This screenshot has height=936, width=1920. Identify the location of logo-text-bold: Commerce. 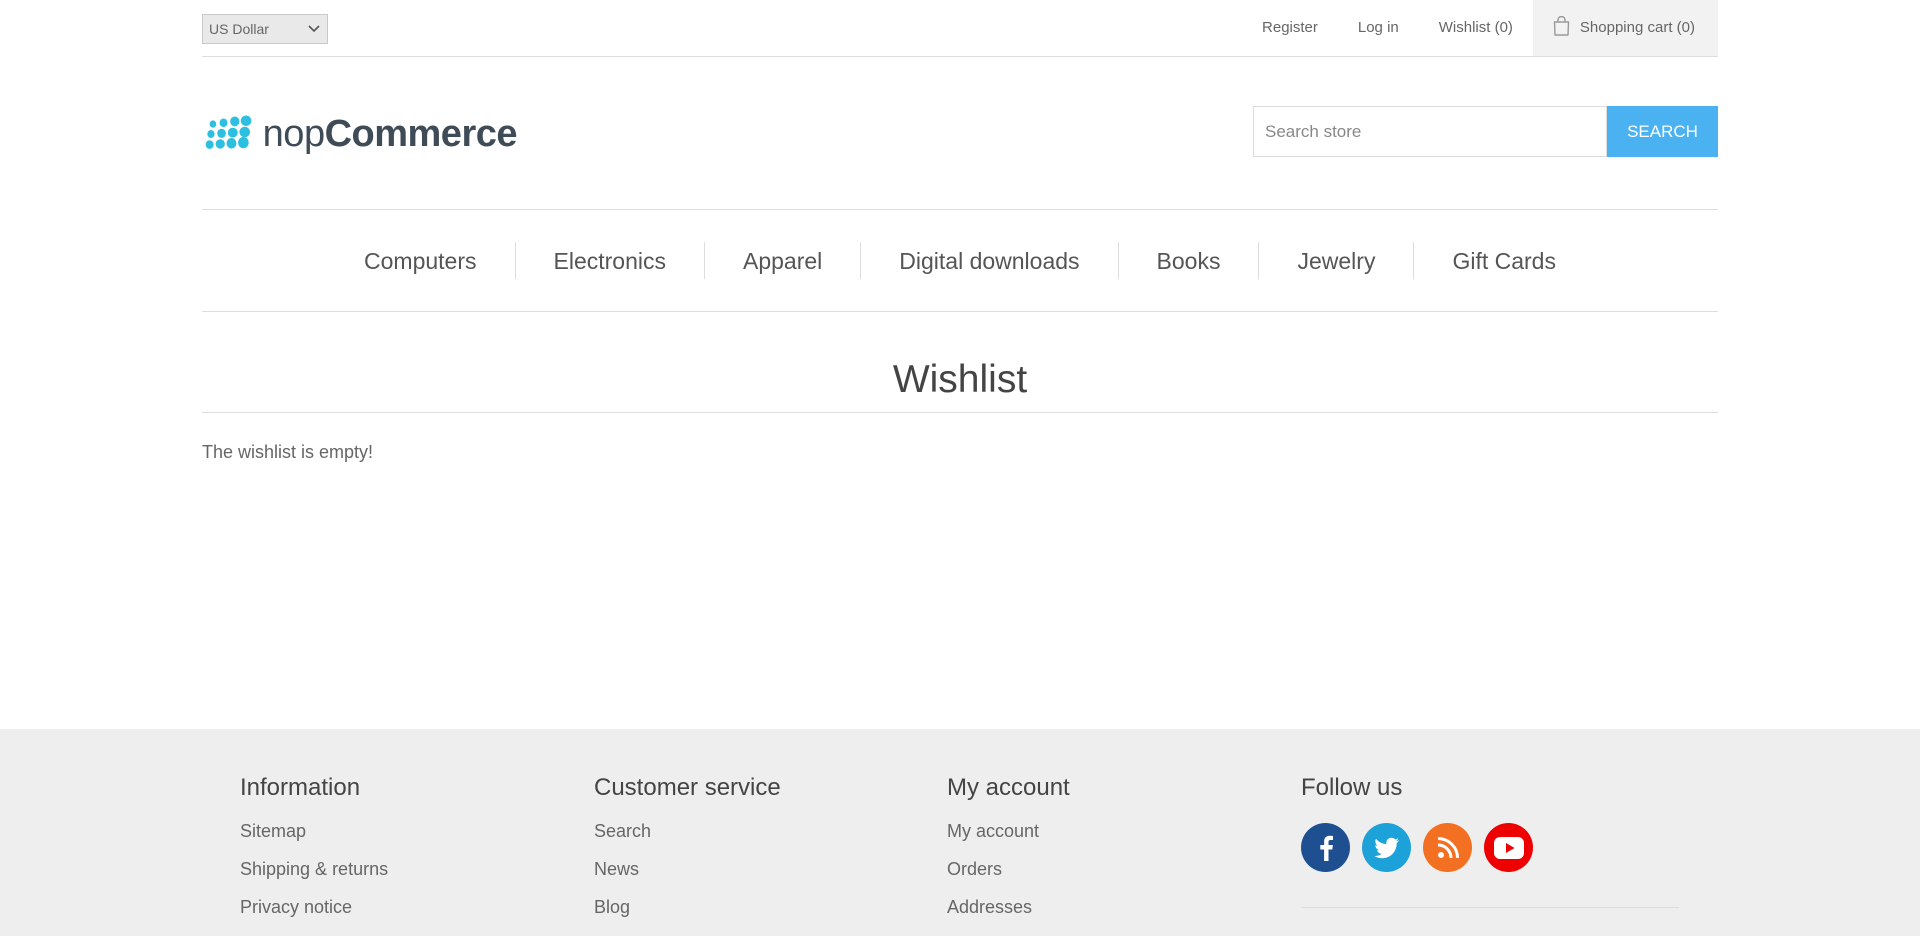
(421, 134).